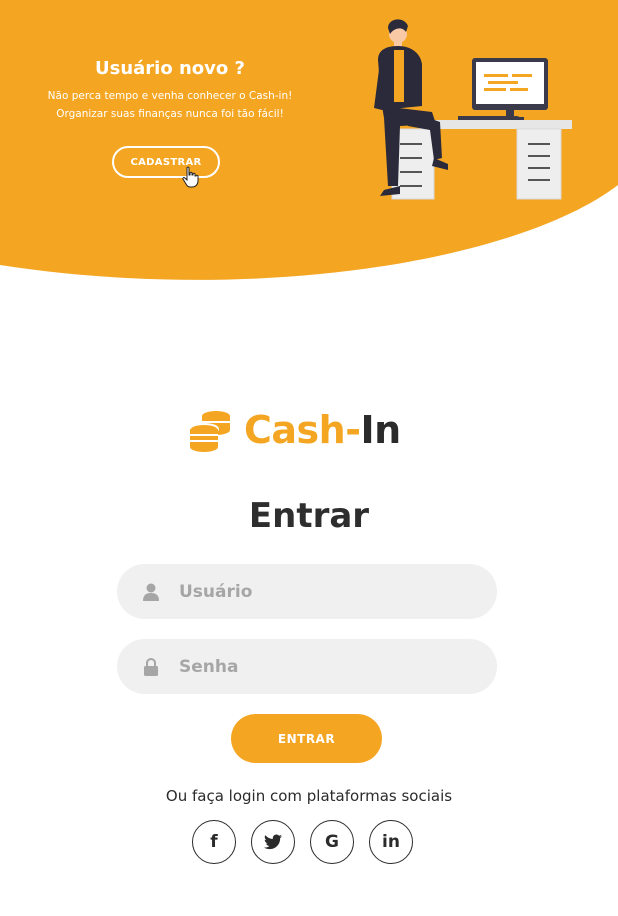 Image resolution: width=618 pixels, height=916 pixels. I want to click on facebook-button: f, so click(214, 842).